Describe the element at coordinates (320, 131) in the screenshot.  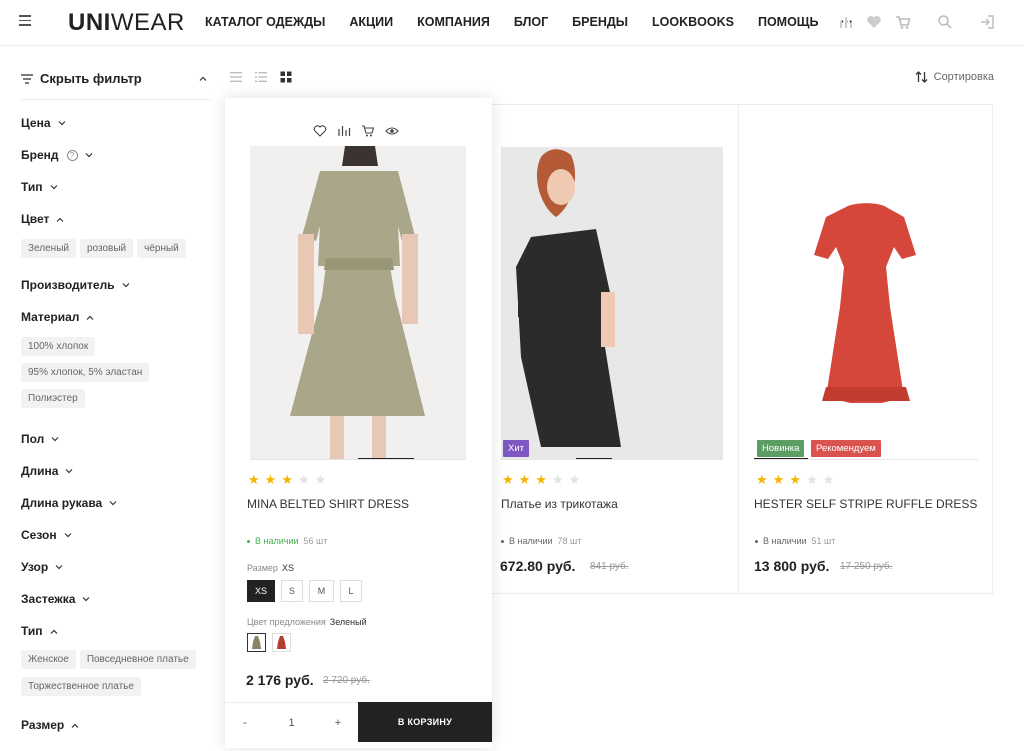
I see `wishlist-icon` at that location.